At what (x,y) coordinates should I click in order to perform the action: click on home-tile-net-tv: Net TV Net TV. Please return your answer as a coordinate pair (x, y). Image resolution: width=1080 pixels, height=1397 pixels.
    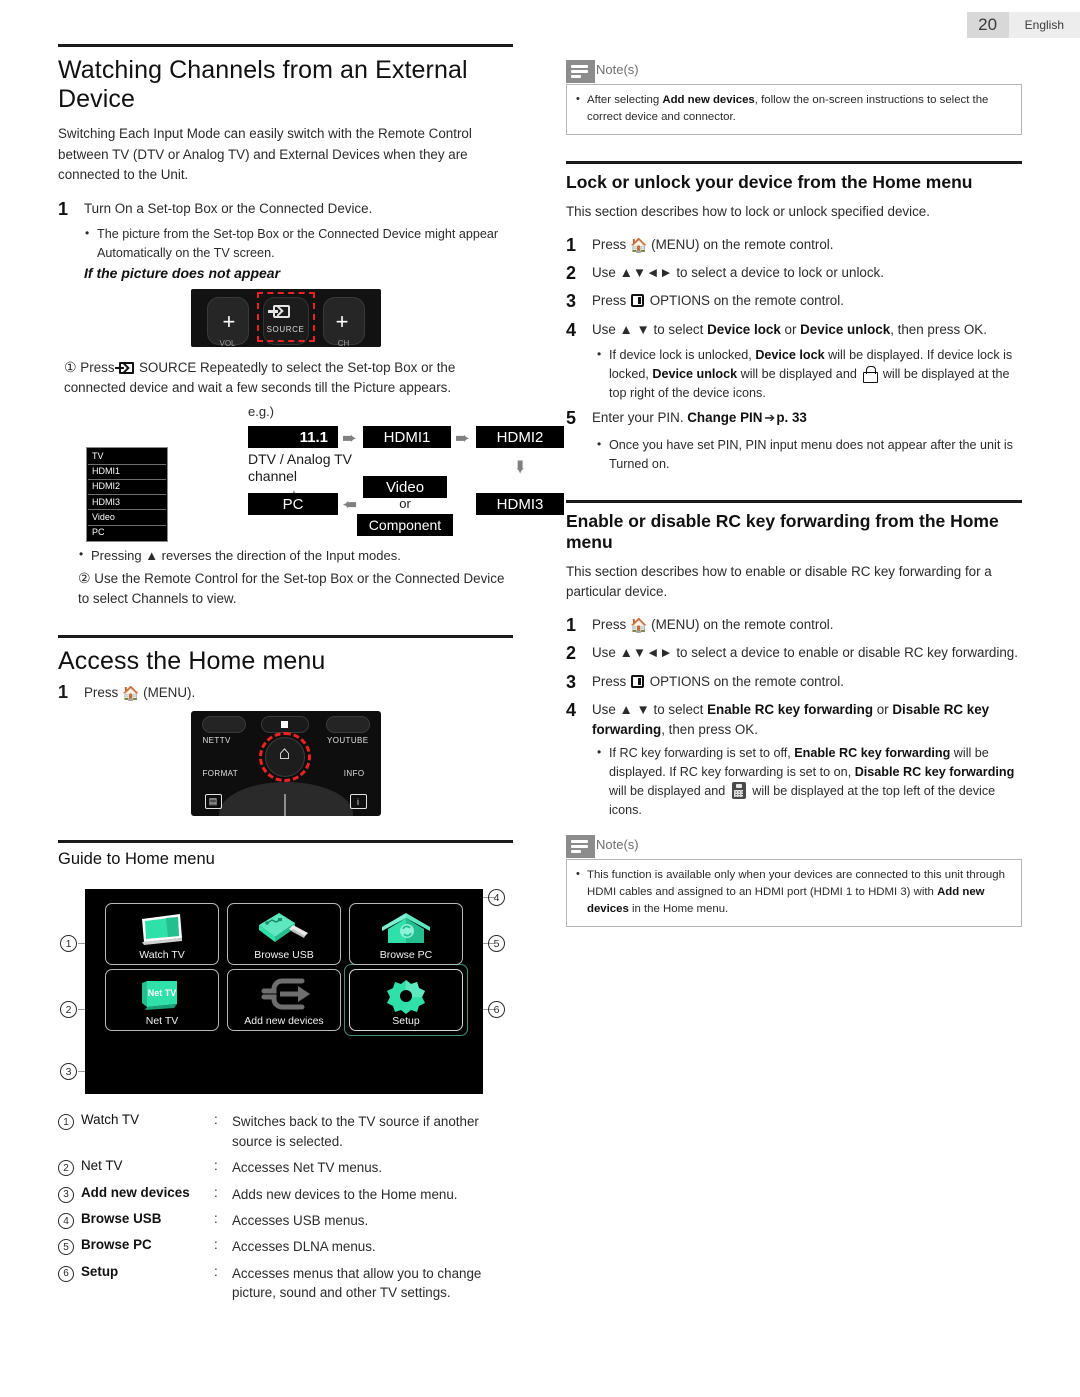
    Looking at the image, I should click on (162, 1000).